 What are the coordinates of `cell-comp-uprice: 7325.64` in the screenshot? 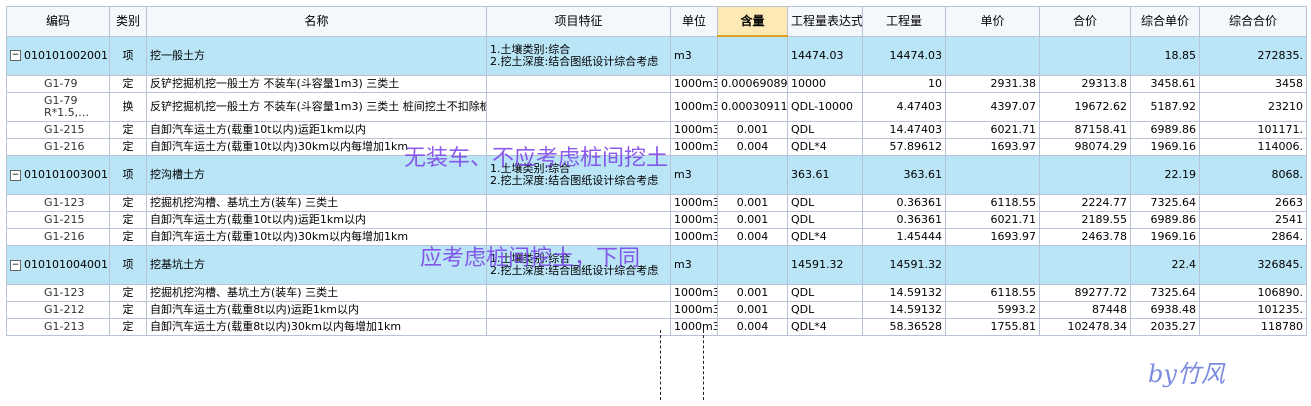 It's located at (1165, 293).